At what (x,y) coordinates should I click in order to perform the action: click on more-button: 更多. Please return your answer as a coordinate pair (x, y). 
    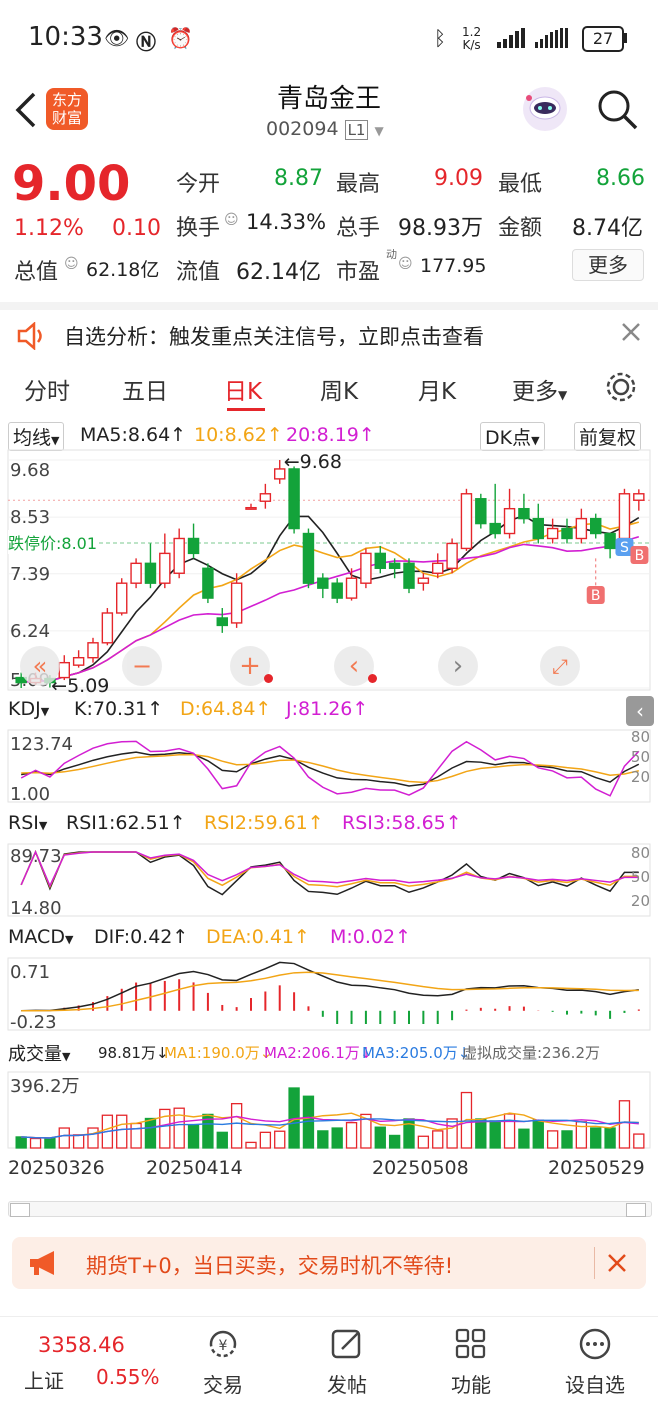
    Looking at the image, I should click on (608, 265).